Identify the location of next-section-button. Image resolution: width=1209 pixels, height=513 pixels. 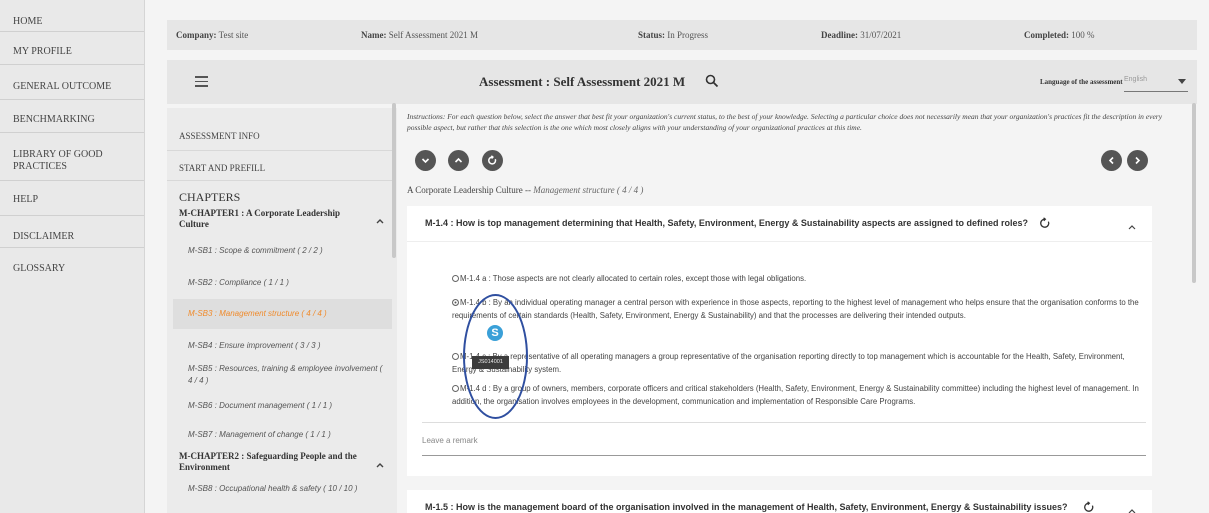
(1137, 160).